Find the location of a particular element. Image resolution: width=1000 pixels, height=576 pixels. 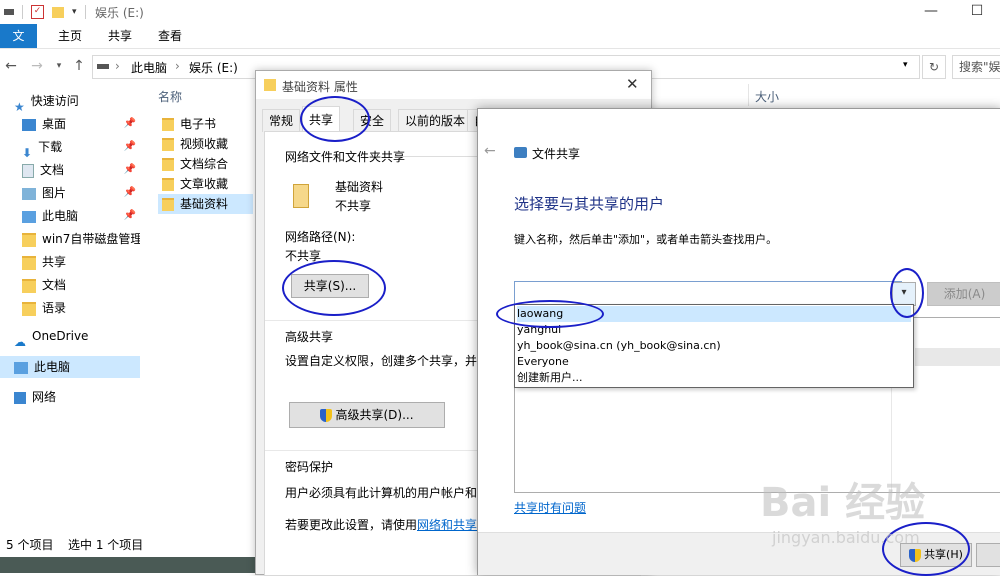

download-icon: ⬇ is located at coordinates (27, 152).